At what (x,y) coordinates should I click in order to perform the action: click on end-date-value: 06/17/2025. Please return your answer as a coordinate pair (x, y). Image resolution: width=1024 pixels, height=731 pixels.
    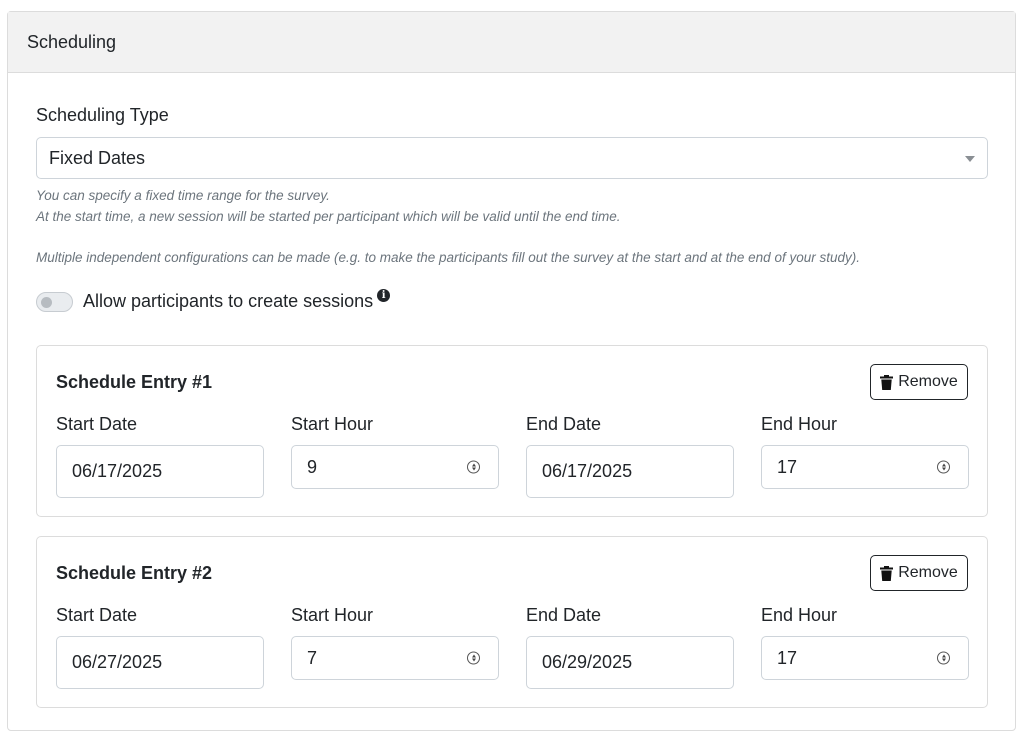
    Looking at the image, I should click on (587, 471).